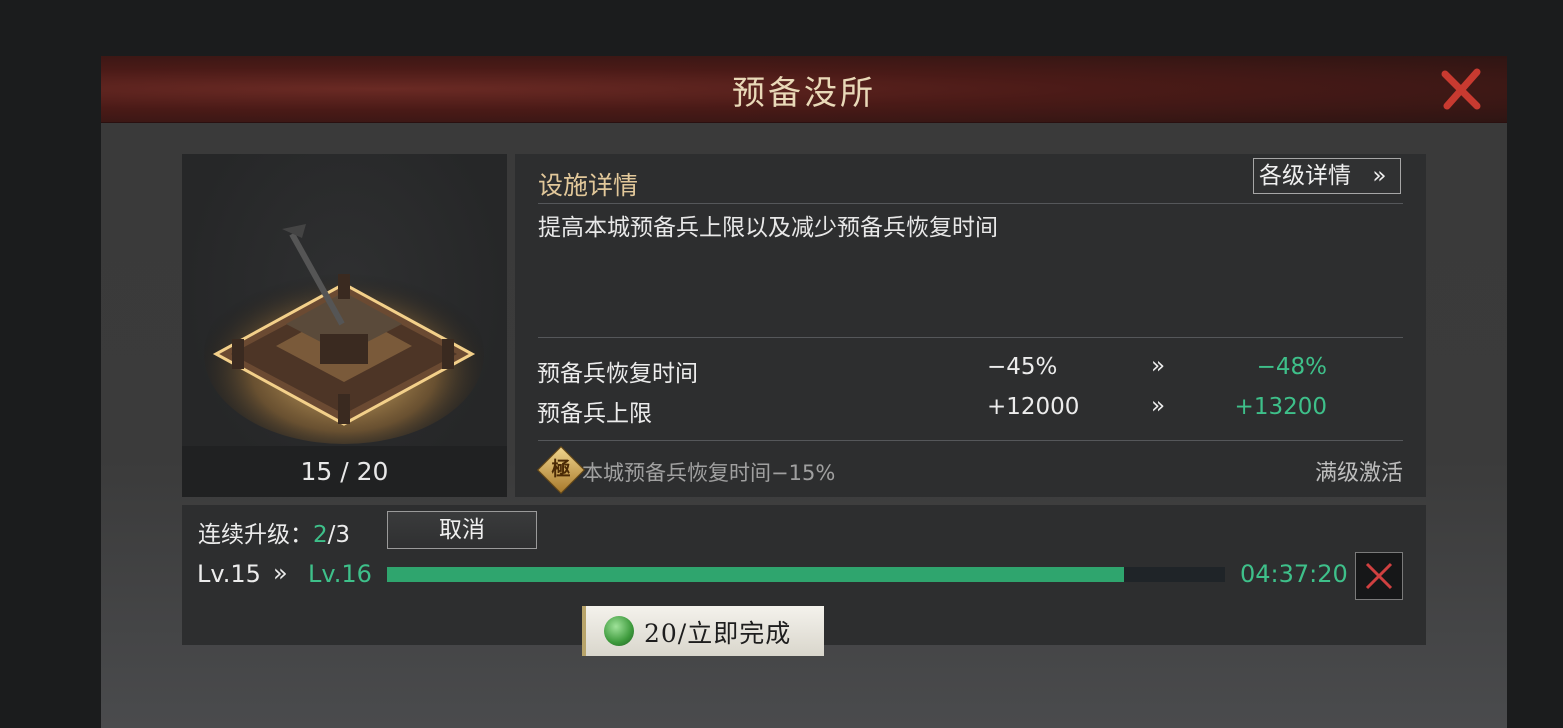 This screenshot has width=1563, height=728. What do you see at coordinates (718, 633) in the screenshot?
I see `instant-complete-label: 20/立即完成` at bounding box center [718, 633].